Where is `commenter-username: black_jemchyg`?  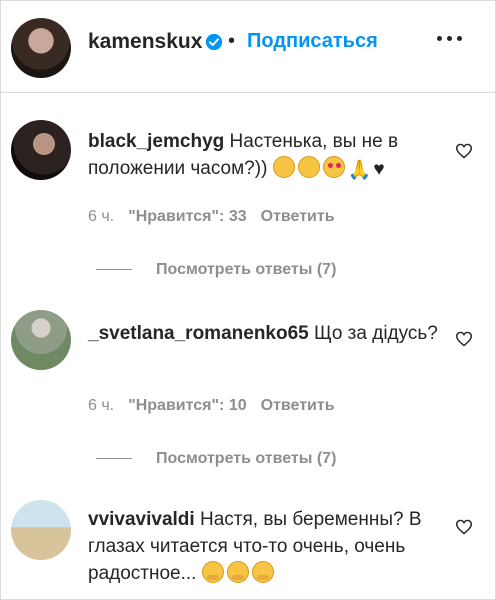
commenter-username: black_jemchyg is located at coordinates (156, 141).